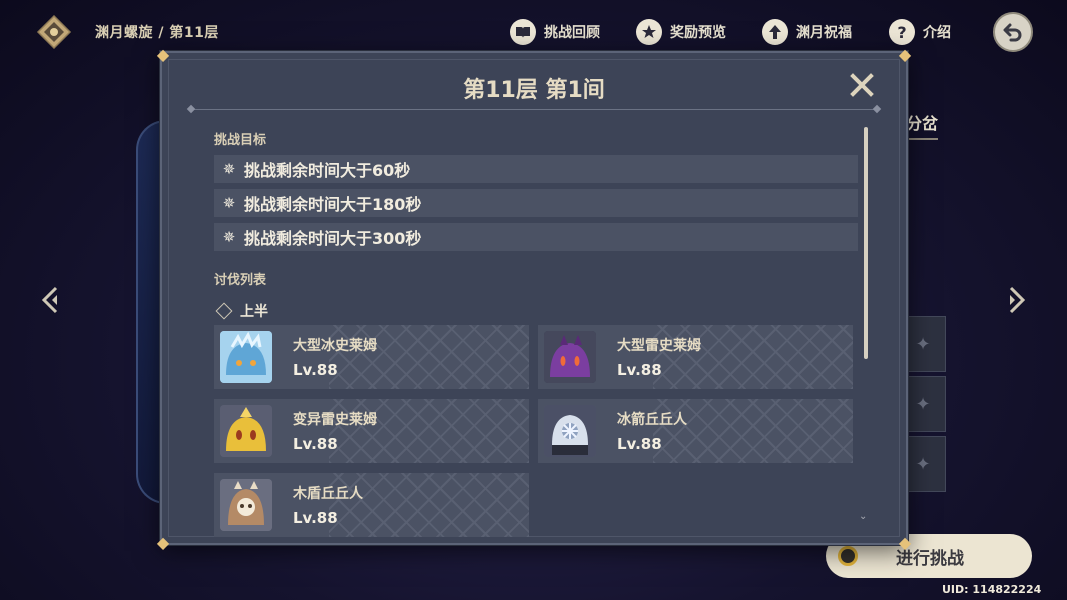 The width and height of the screenshot is (1067, 600). I want to click on upgrade-arrow-icon, so click(775, 32).